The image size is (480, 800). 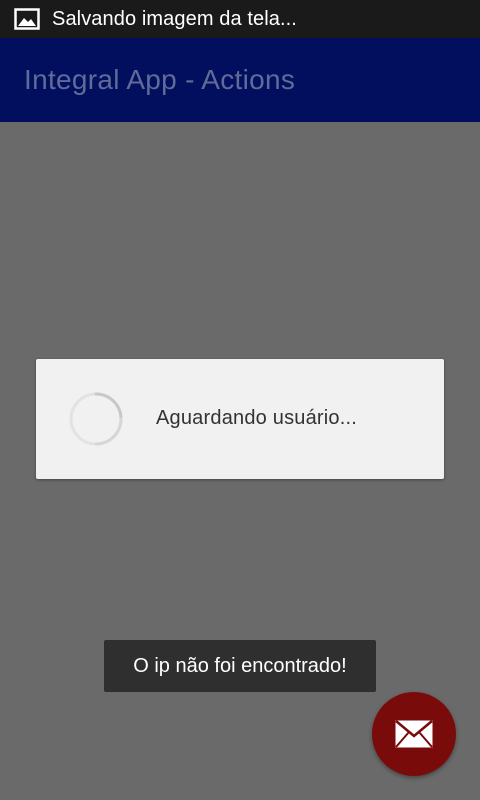 I want to click on app-title: Integral App - Actions, so click(x=160, y=79).